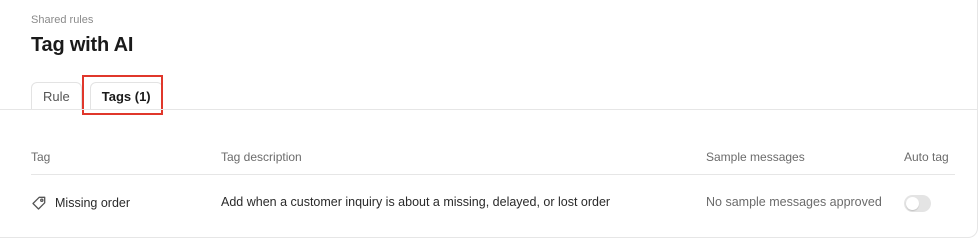  What do you see at coordinates (39, 203) in the screenshot?
I see `tag-icon` at bounding box center [39, 203].